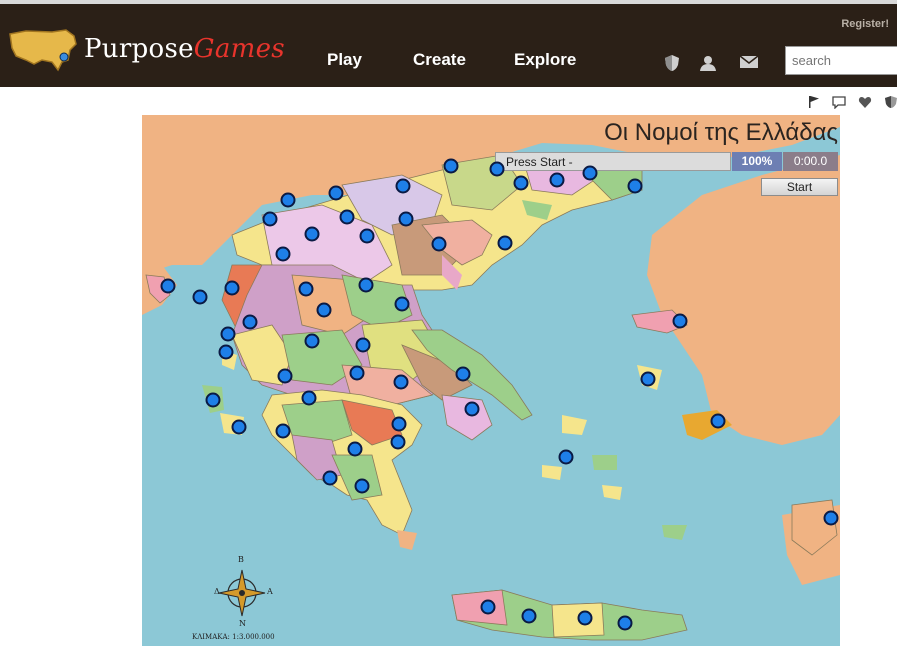  I want to click on map-scale: ΚΛΙΜΑΚΑ: 1:3.000.000, so click(233, 637).